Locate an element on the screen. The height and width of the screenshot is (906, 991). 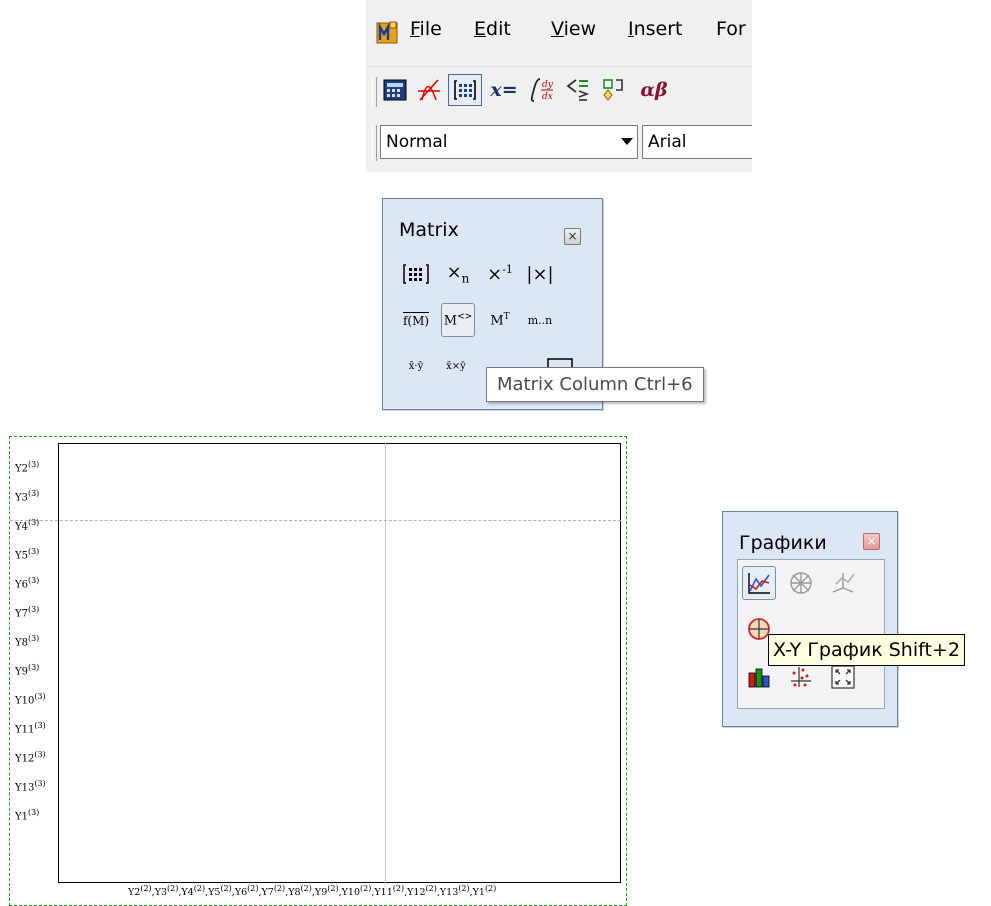
calculus-button: dy dx is located at coordinates (541, 90).